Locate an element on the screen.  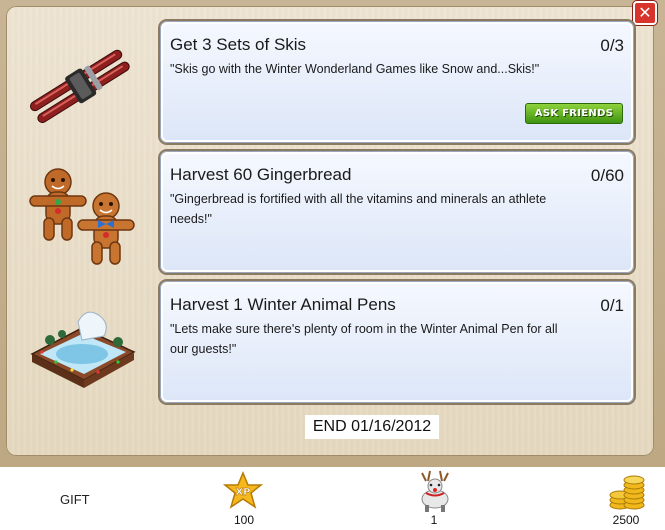
quest-progress: 0/3 is located at coordinates (612, 45).